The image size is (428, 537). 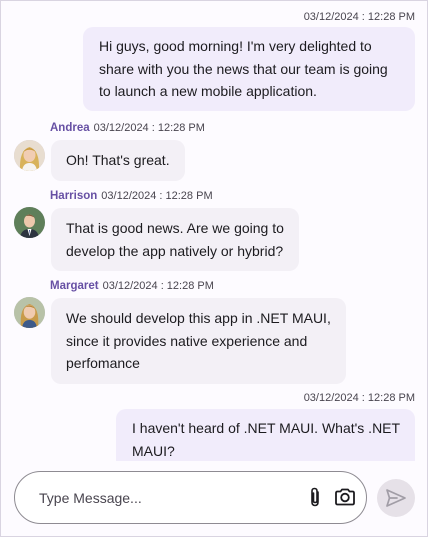 What do you see at coordinates (74, 196) in the screenshot?
I see `author-name: Harrison` at bounding box center [74, 196].